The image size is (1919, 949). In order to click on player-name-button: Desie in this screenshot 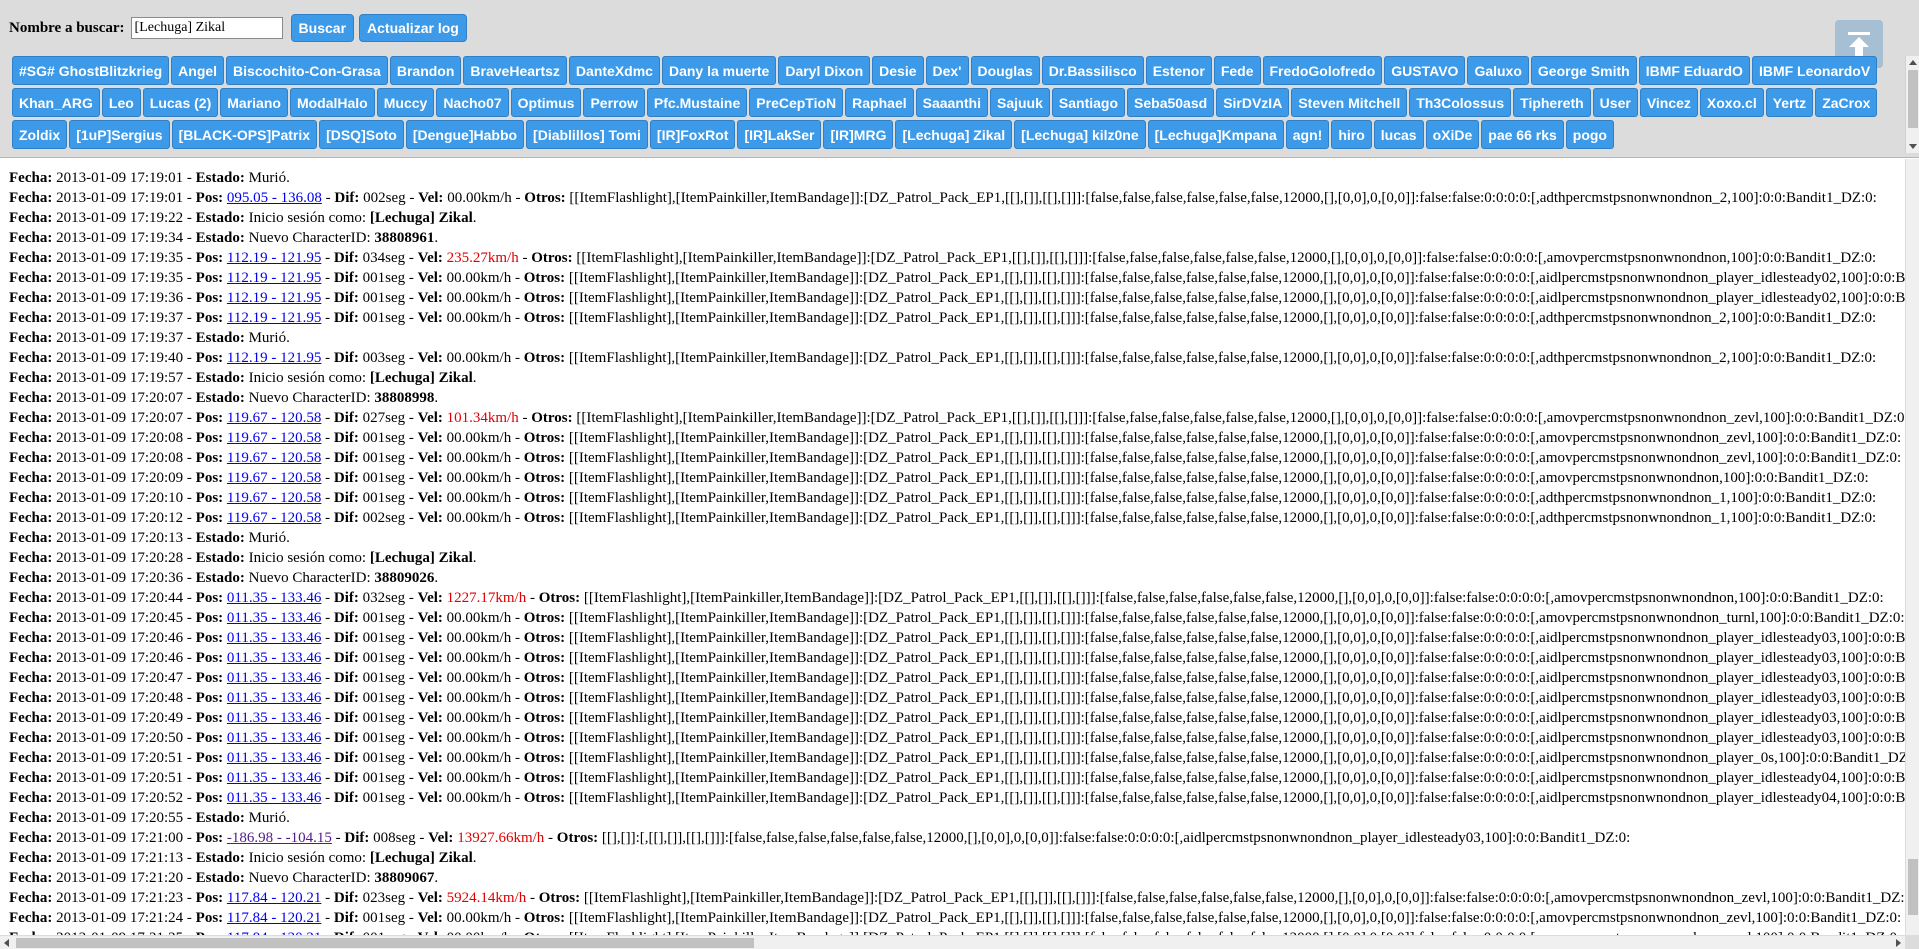, I will do `click(898, 70)`.